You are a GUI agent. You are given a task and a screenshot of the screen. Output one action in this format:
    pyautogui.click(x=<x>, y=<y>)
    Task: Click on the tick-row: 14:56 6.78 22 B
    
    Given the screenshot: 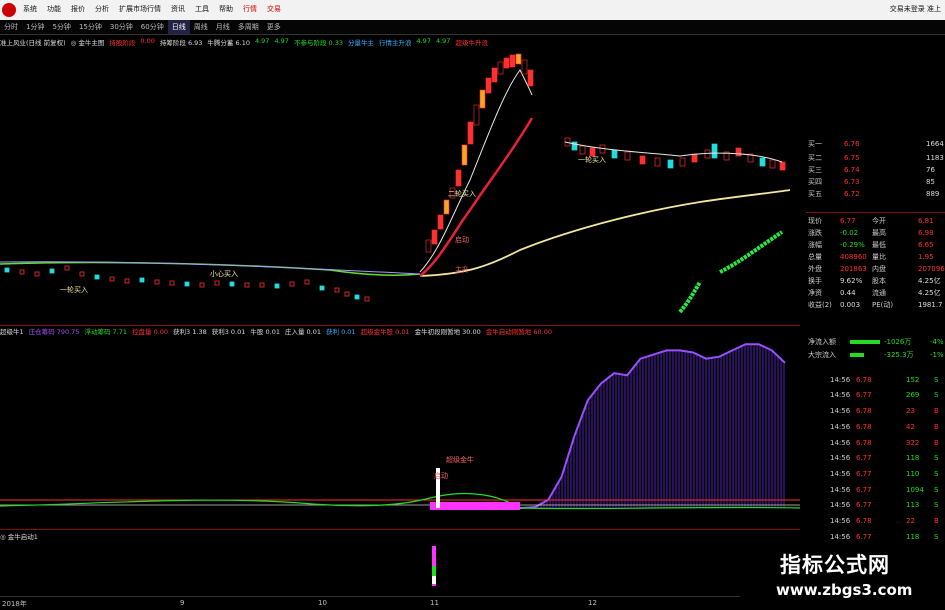 What is the action you would take?
    pyautogui.click(x=885, y=521)
    